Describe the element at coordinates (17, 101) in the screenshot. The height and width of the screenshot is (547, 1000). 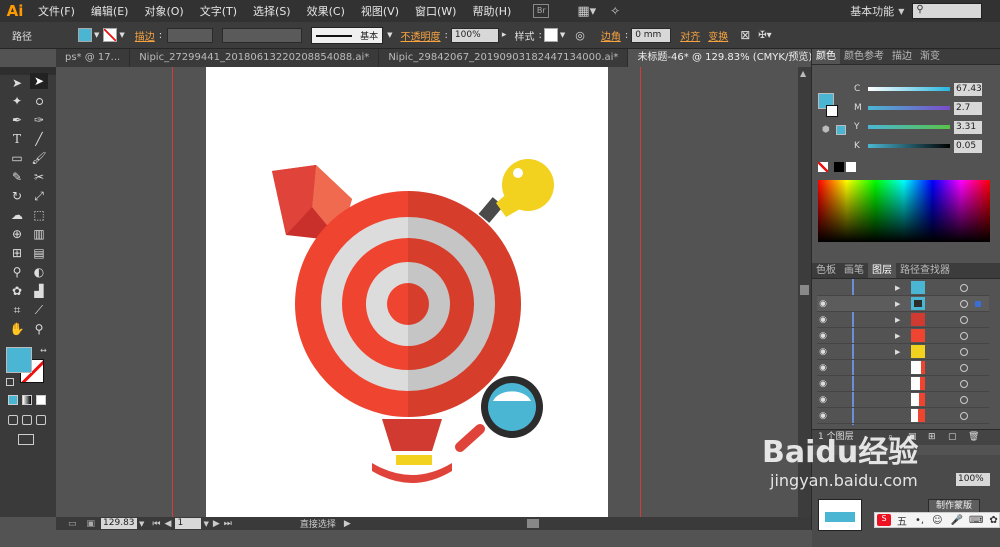
I see `magic-wand-tool-icon: ✦` at that location.